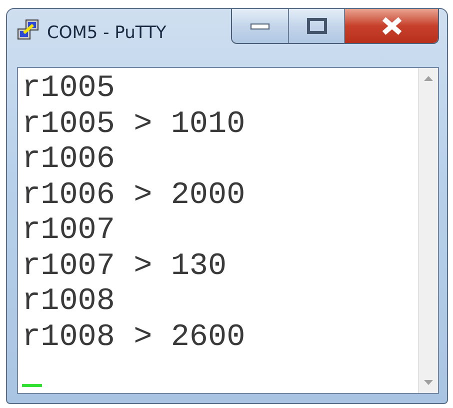  Describe the element at coordinates (106, 33) in the screenshot. I see `window-title: COM5 - PuTTY` at that location.